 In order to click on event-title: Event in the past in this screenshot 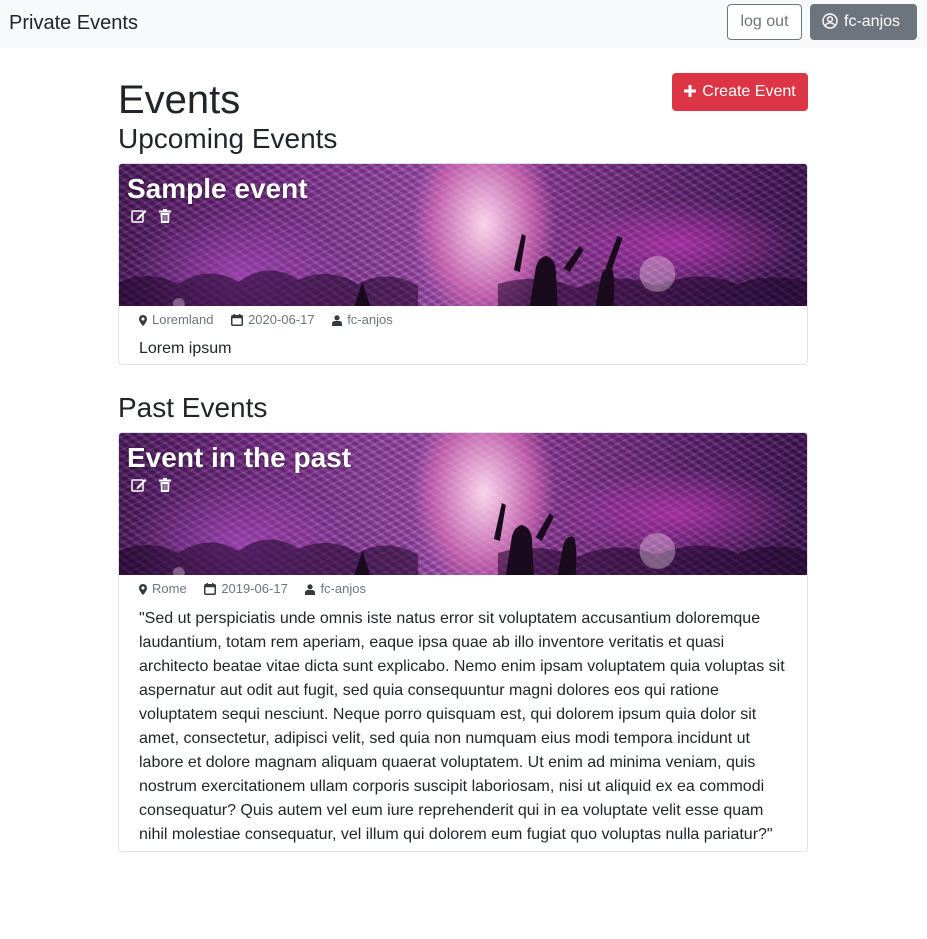, I will do `click(239, 458)`.